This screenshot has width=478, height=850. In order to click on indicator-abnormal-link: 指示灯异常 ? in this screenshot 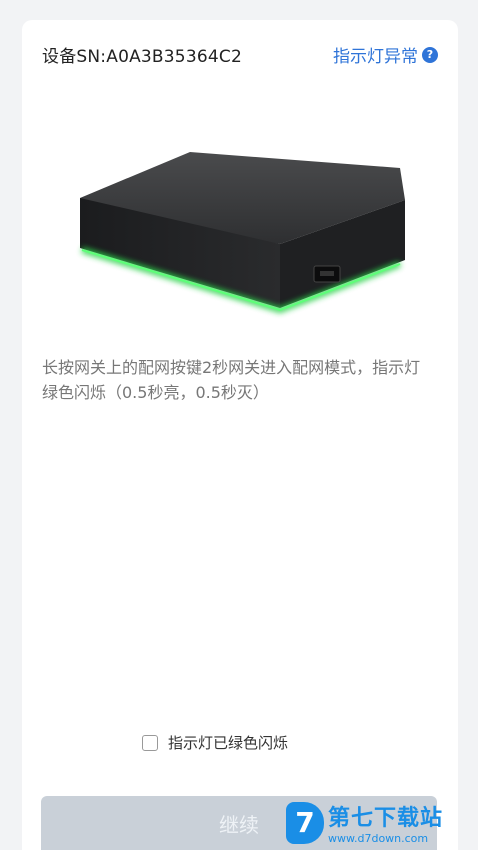, I will do `click(385, 54)`.